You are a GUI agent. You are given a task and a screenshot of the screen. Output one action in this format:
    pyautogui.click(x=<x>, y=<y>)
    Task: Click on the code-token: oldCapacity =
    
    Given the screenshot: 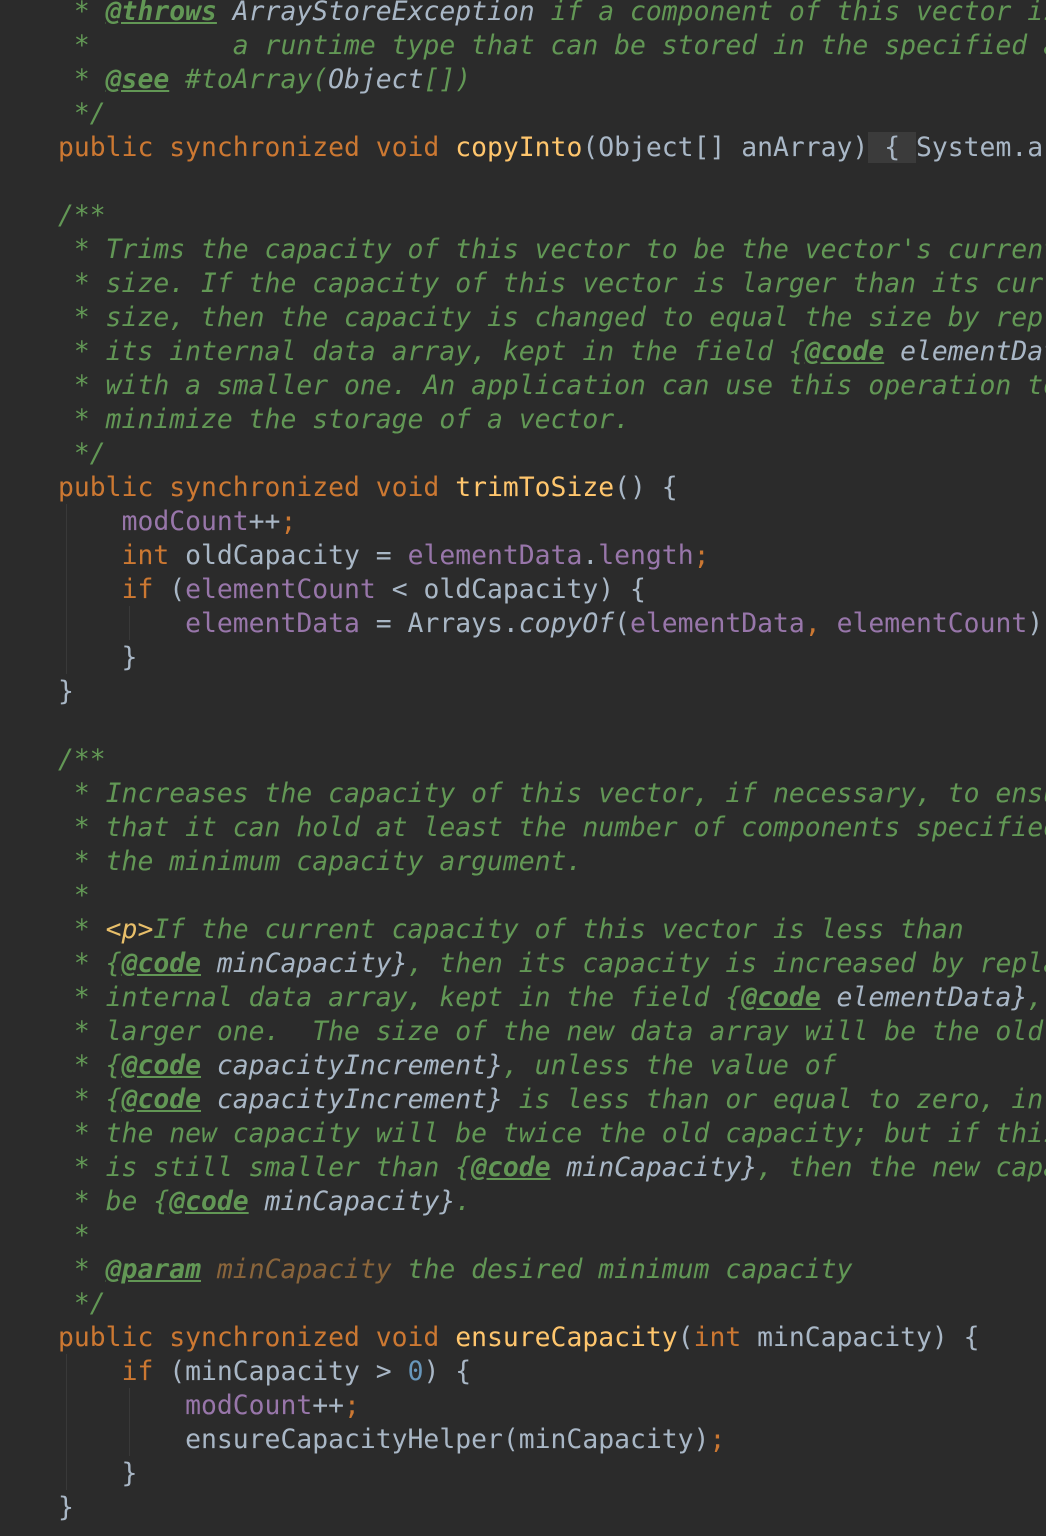 What is the action you would take?
    pyautogui.click(x=296, y=555)
    